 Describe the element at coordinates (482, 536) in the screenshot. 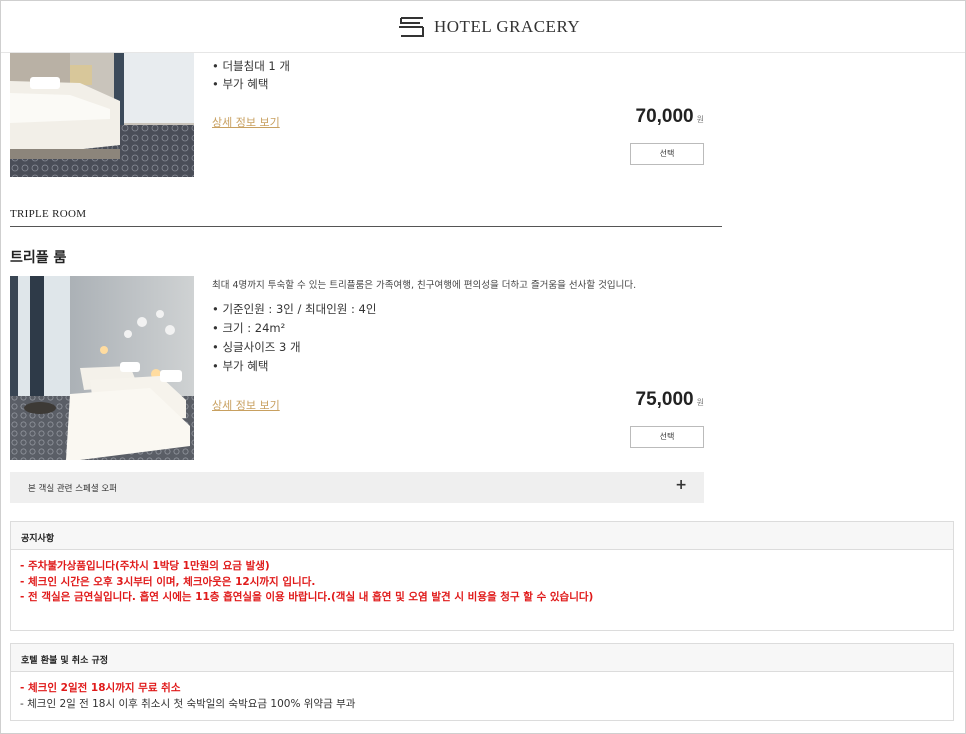

I see `notice-title: 공지사항` at that location.